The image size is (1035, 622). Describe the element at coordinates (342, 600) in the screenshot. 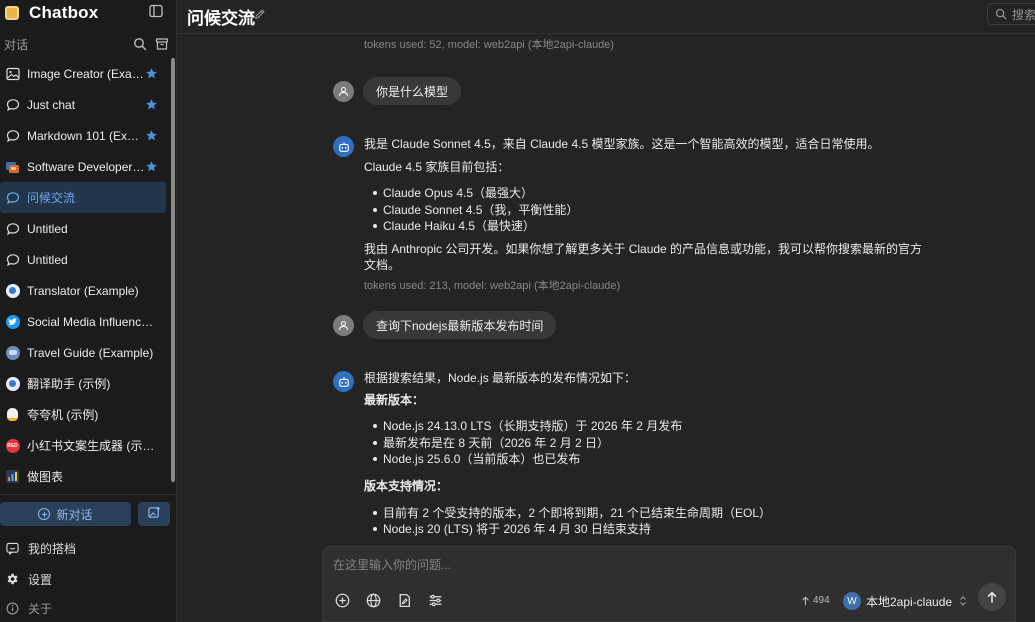

I see `add-attachment-icon` at that location.